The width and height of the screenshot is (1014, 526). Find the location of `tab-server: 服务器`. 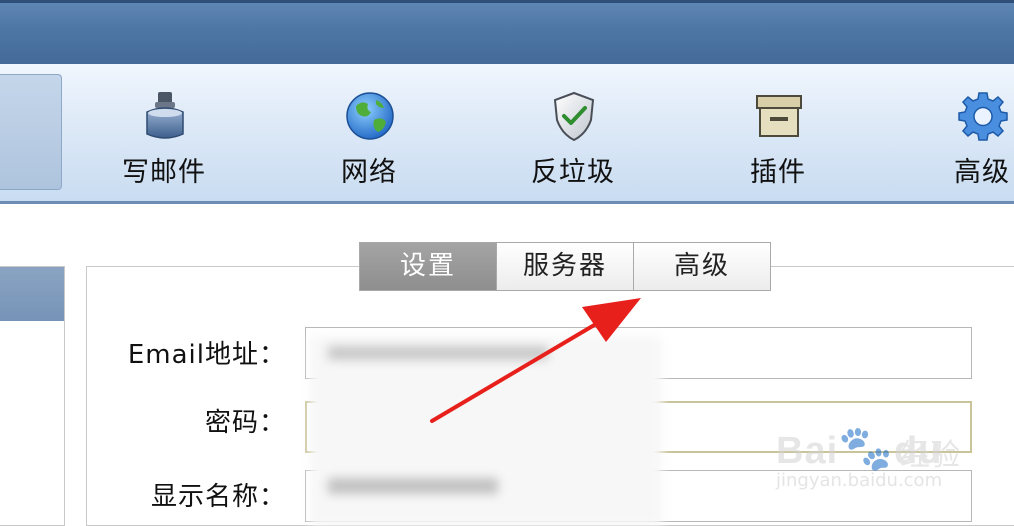

tab-server: 服务器 is located at coordinates (565, 266).